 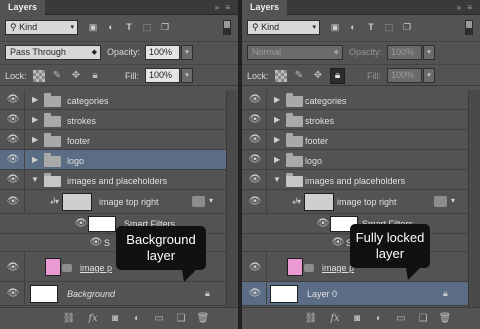 I want to click on layer-row-background: 👁︎ Background 🔒︎, so click(x=113, y=294).